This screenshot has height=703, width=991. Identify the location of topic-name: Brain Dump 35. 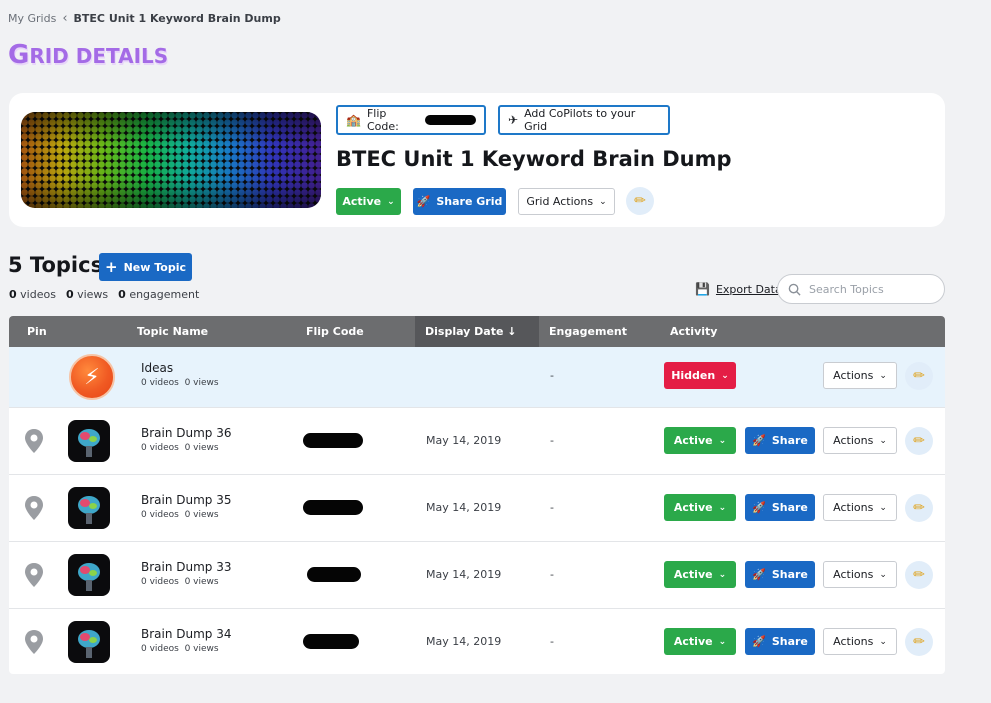
(186, 500).